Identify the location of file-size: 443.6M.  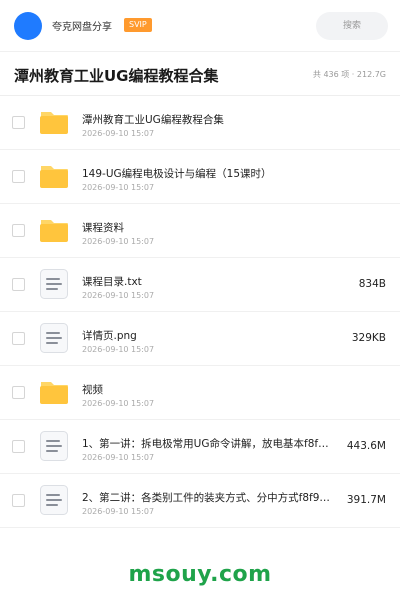
(366, 446).